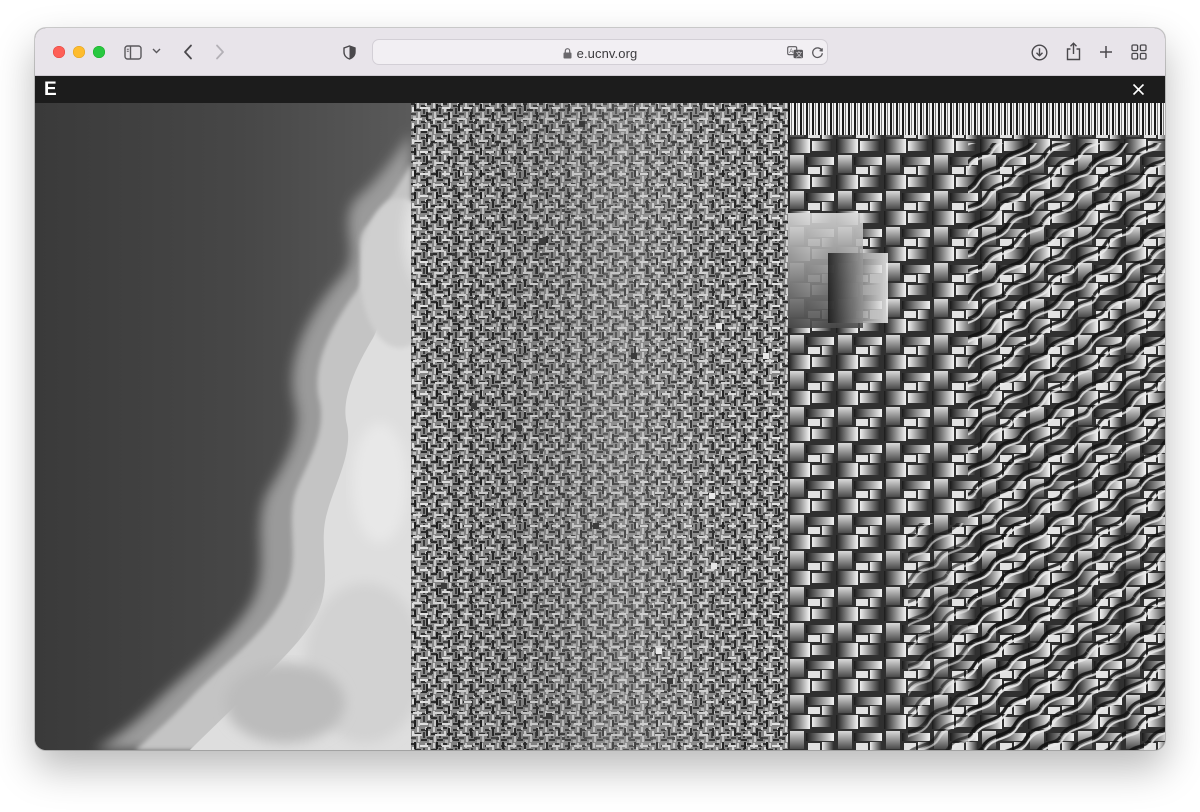  What do you see at coordinates (99, 52) in the screenshot?
I see `zoom-window-button` at bounding box center [99, 52].